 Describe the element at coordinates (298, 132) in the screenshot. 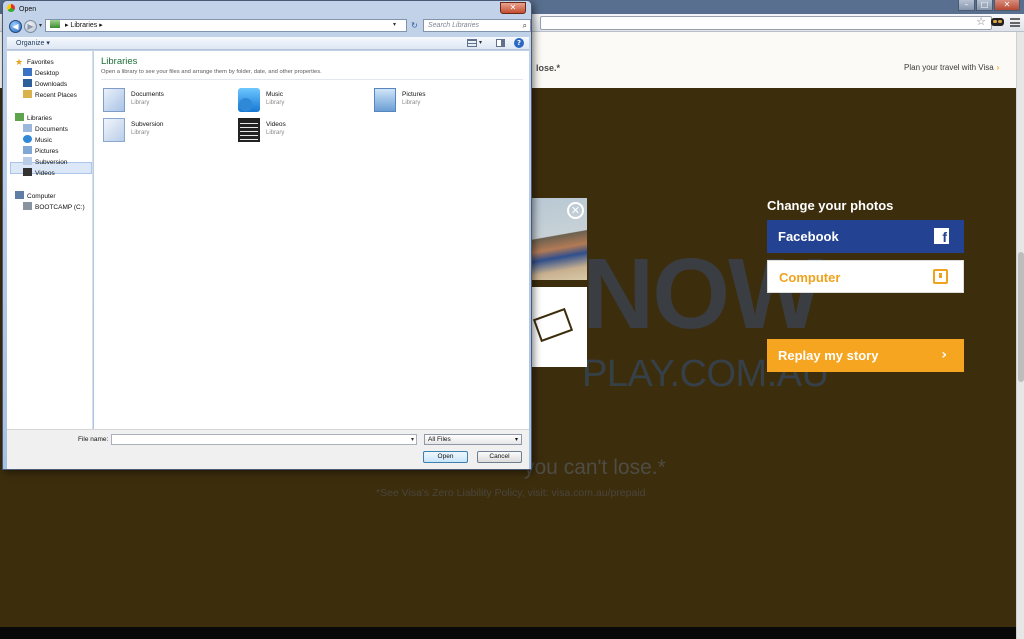

I see `library-item-videos: Videos Library` at that location.